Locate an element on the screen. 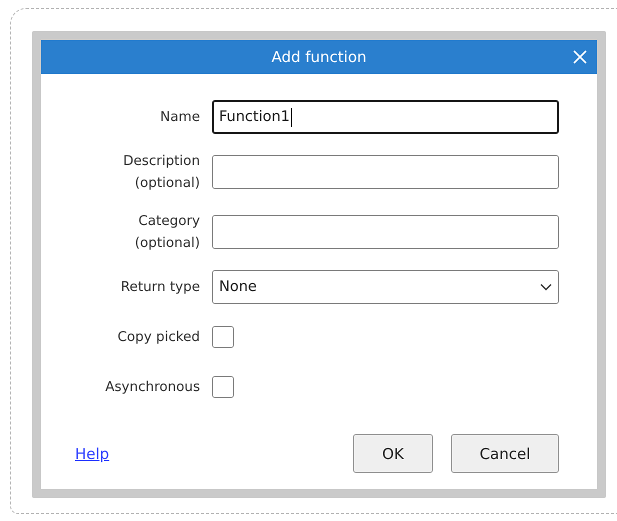 The height and width of the screenshot is (521, 617). field-label: Category (optional) is located at coordinates (167, 232).